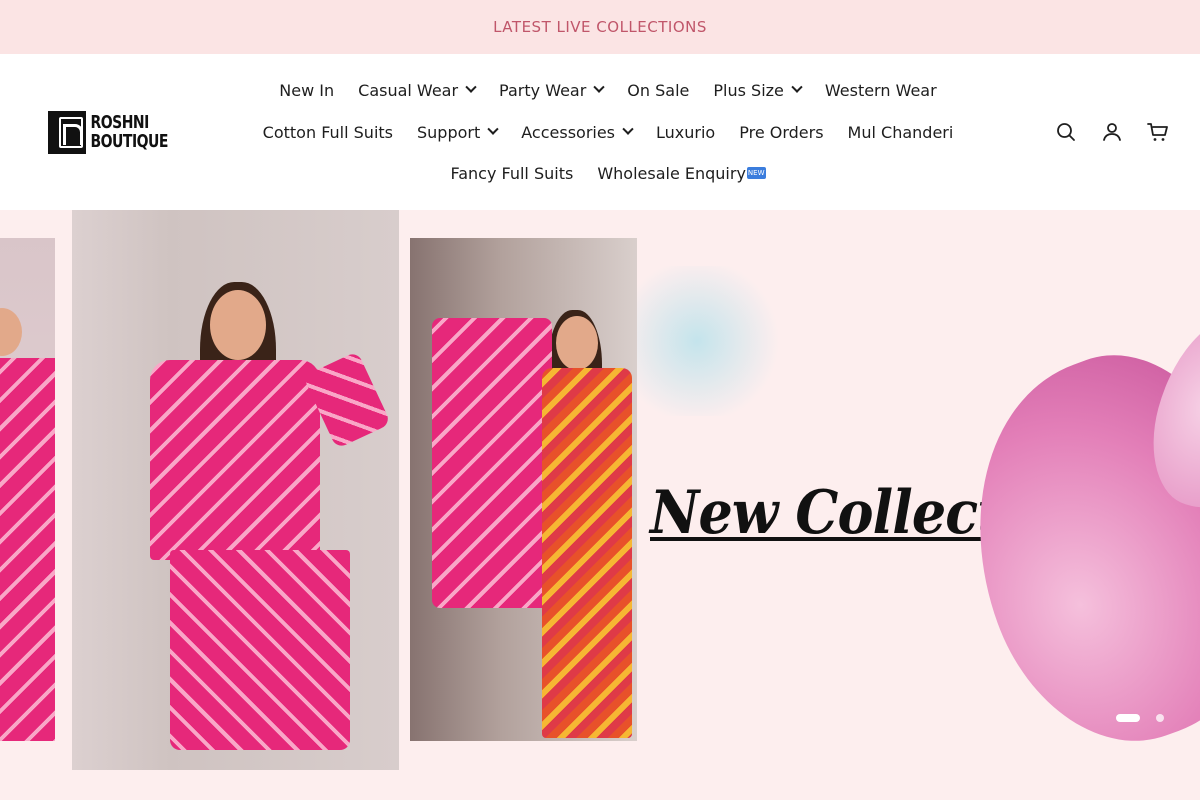 This screenshot has height=800, width=1200. I want to click on nav-item-casual-wear: Casual Wear, so click(417, 90).